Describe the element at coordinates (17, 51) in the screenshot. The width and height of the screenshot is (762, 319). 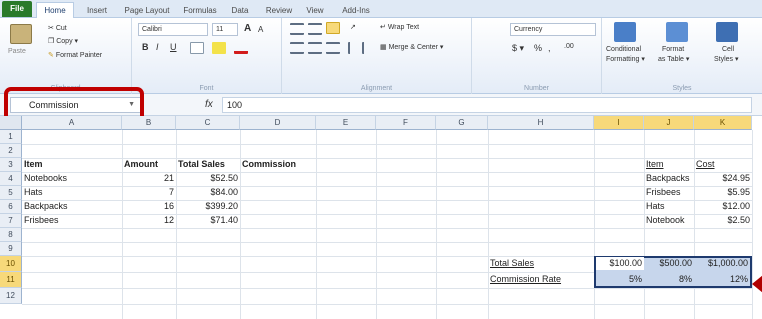
I see `paste-button: Paste` at that location.